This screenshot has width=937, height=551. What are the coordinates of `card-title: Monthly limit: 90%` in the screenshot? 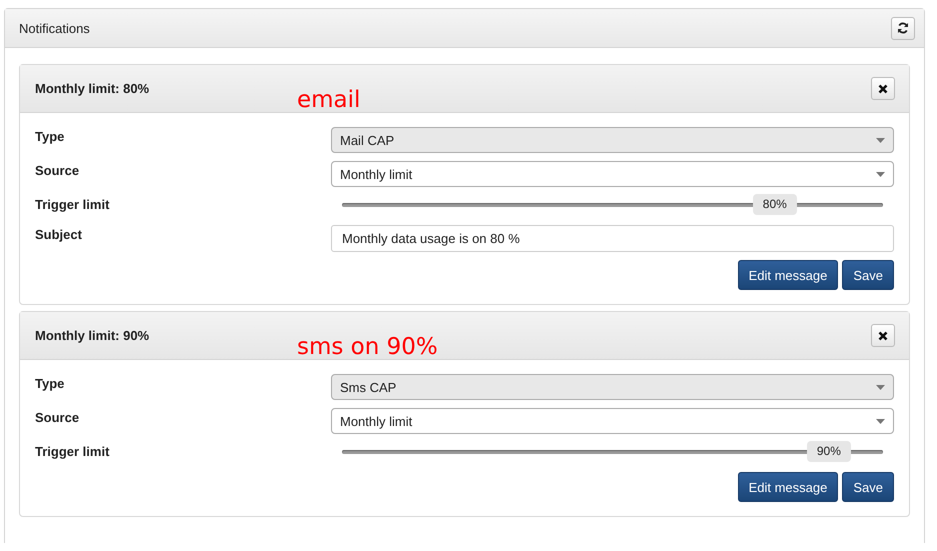 It's located at (92, 335).